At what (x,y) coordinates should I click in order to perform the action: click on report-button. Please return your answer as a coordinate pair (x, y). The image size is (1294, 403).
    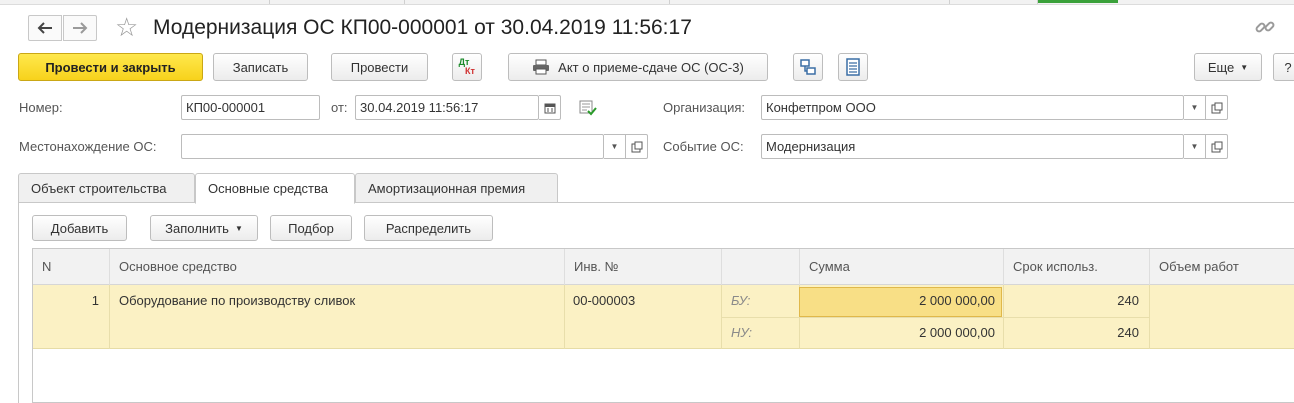
    Looking at the image, I should click on (853, 67).